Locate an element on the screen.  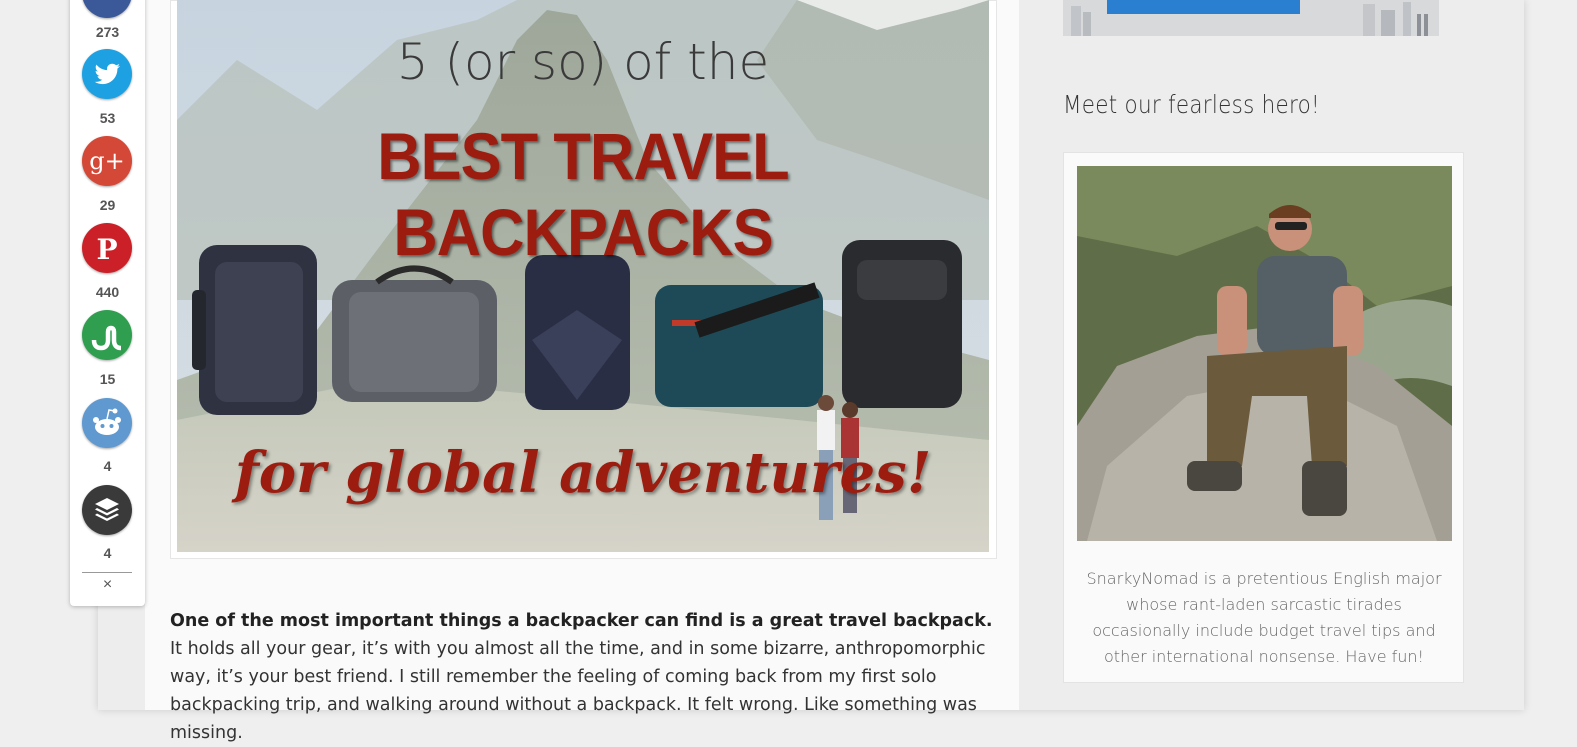
hero-tagline: for global adventures! is located at coordinates (583, 473).